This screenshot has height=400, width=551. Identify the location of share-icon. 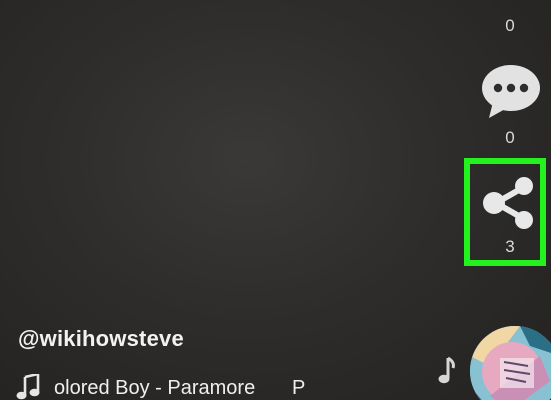
(508, 203).